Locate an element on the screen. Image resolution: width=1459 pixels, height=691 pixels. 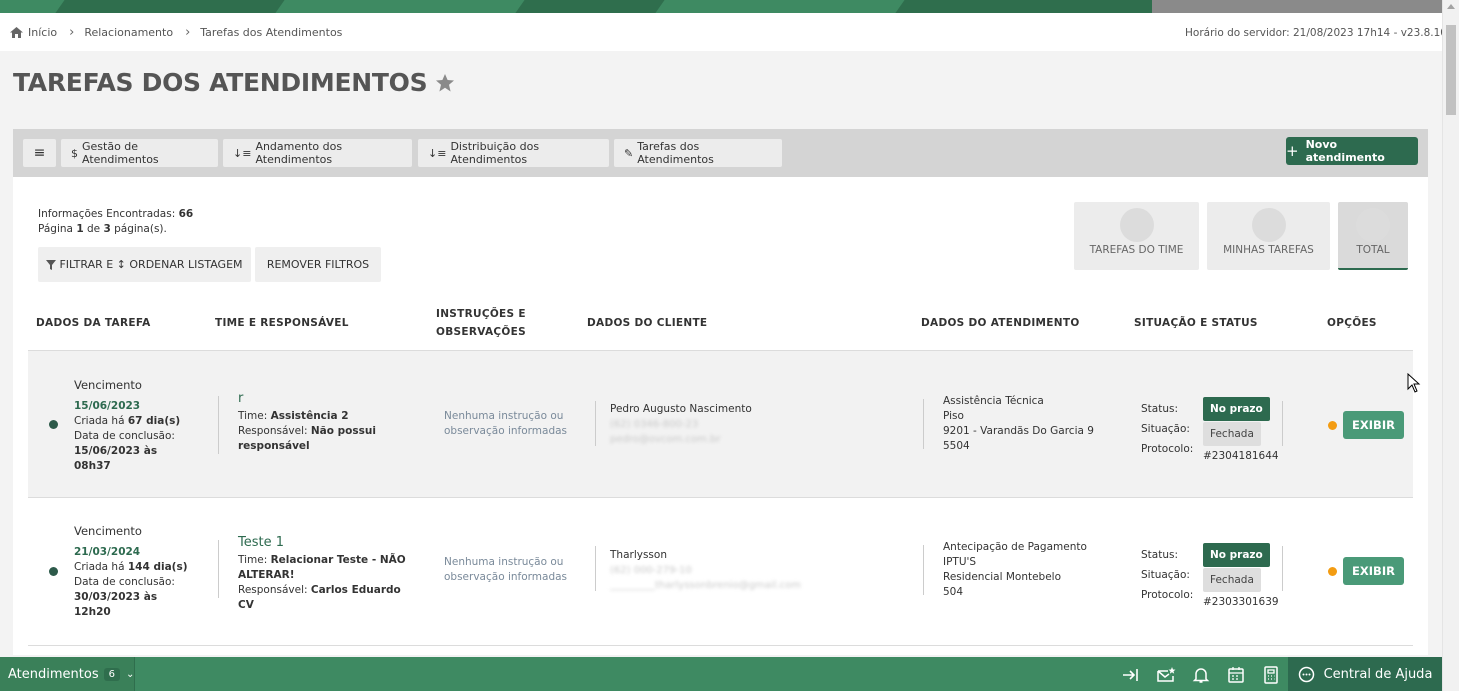
home-icon is located at coordinates (16, 32).